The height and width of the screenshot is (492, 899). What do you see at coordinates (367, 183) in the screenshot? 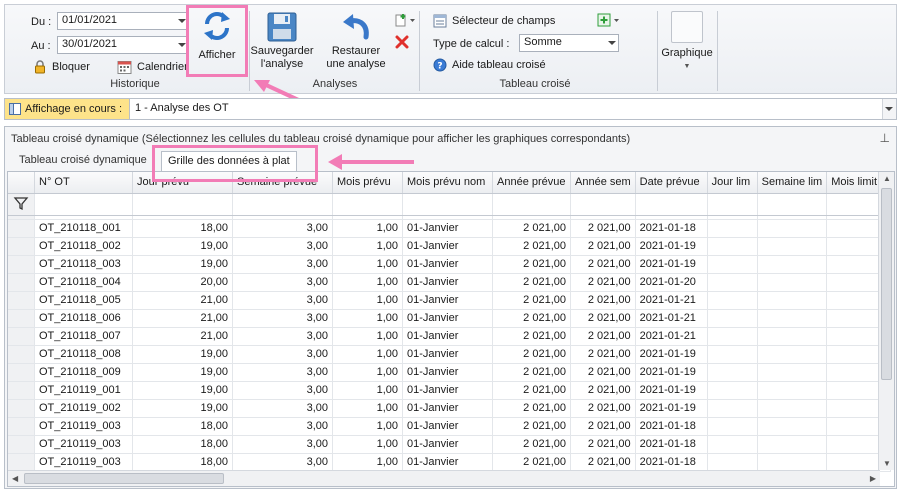
I see `column-header: Mois prévu` at bounding box center [367, 183].